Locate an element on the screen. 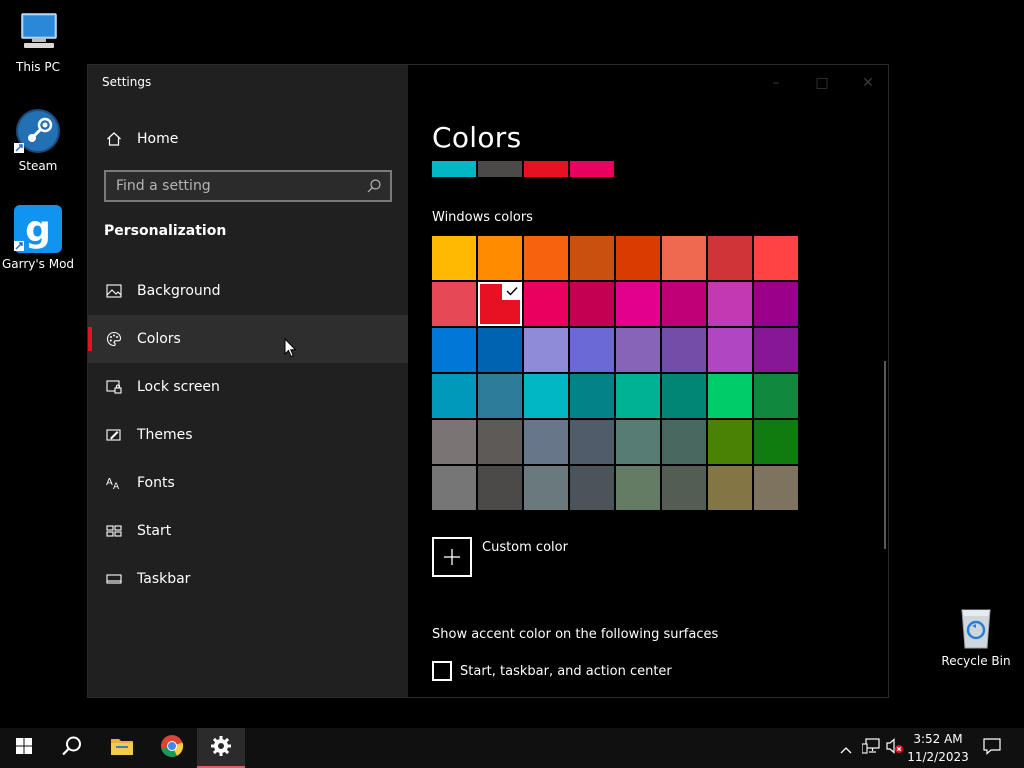  sidebar-item-label: Themes is located at coordinates (165, 435).